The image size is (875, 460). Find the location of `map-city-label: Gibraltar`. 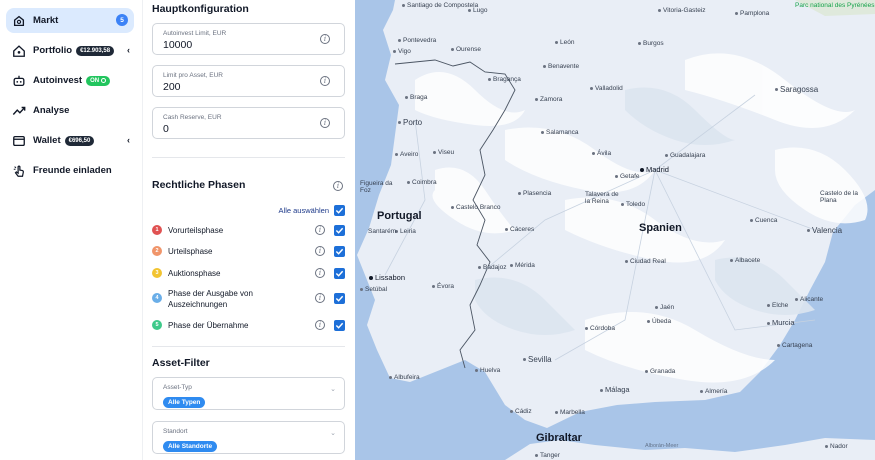

map-city-label: Gibraltar is located at coordinates (559, 438).